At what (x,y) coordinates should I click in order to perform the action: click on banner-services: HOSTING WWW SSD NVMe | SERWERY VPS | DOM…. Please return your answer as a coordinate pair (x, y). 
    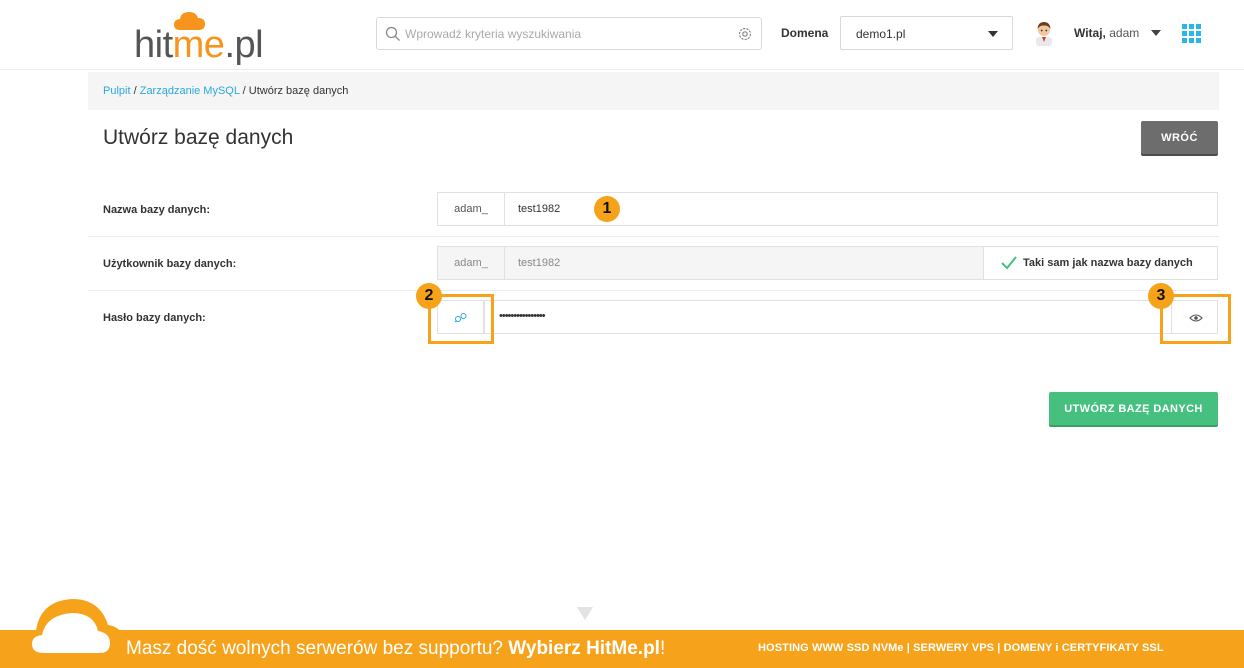
    Looking at the image, I should click on (961, 648).